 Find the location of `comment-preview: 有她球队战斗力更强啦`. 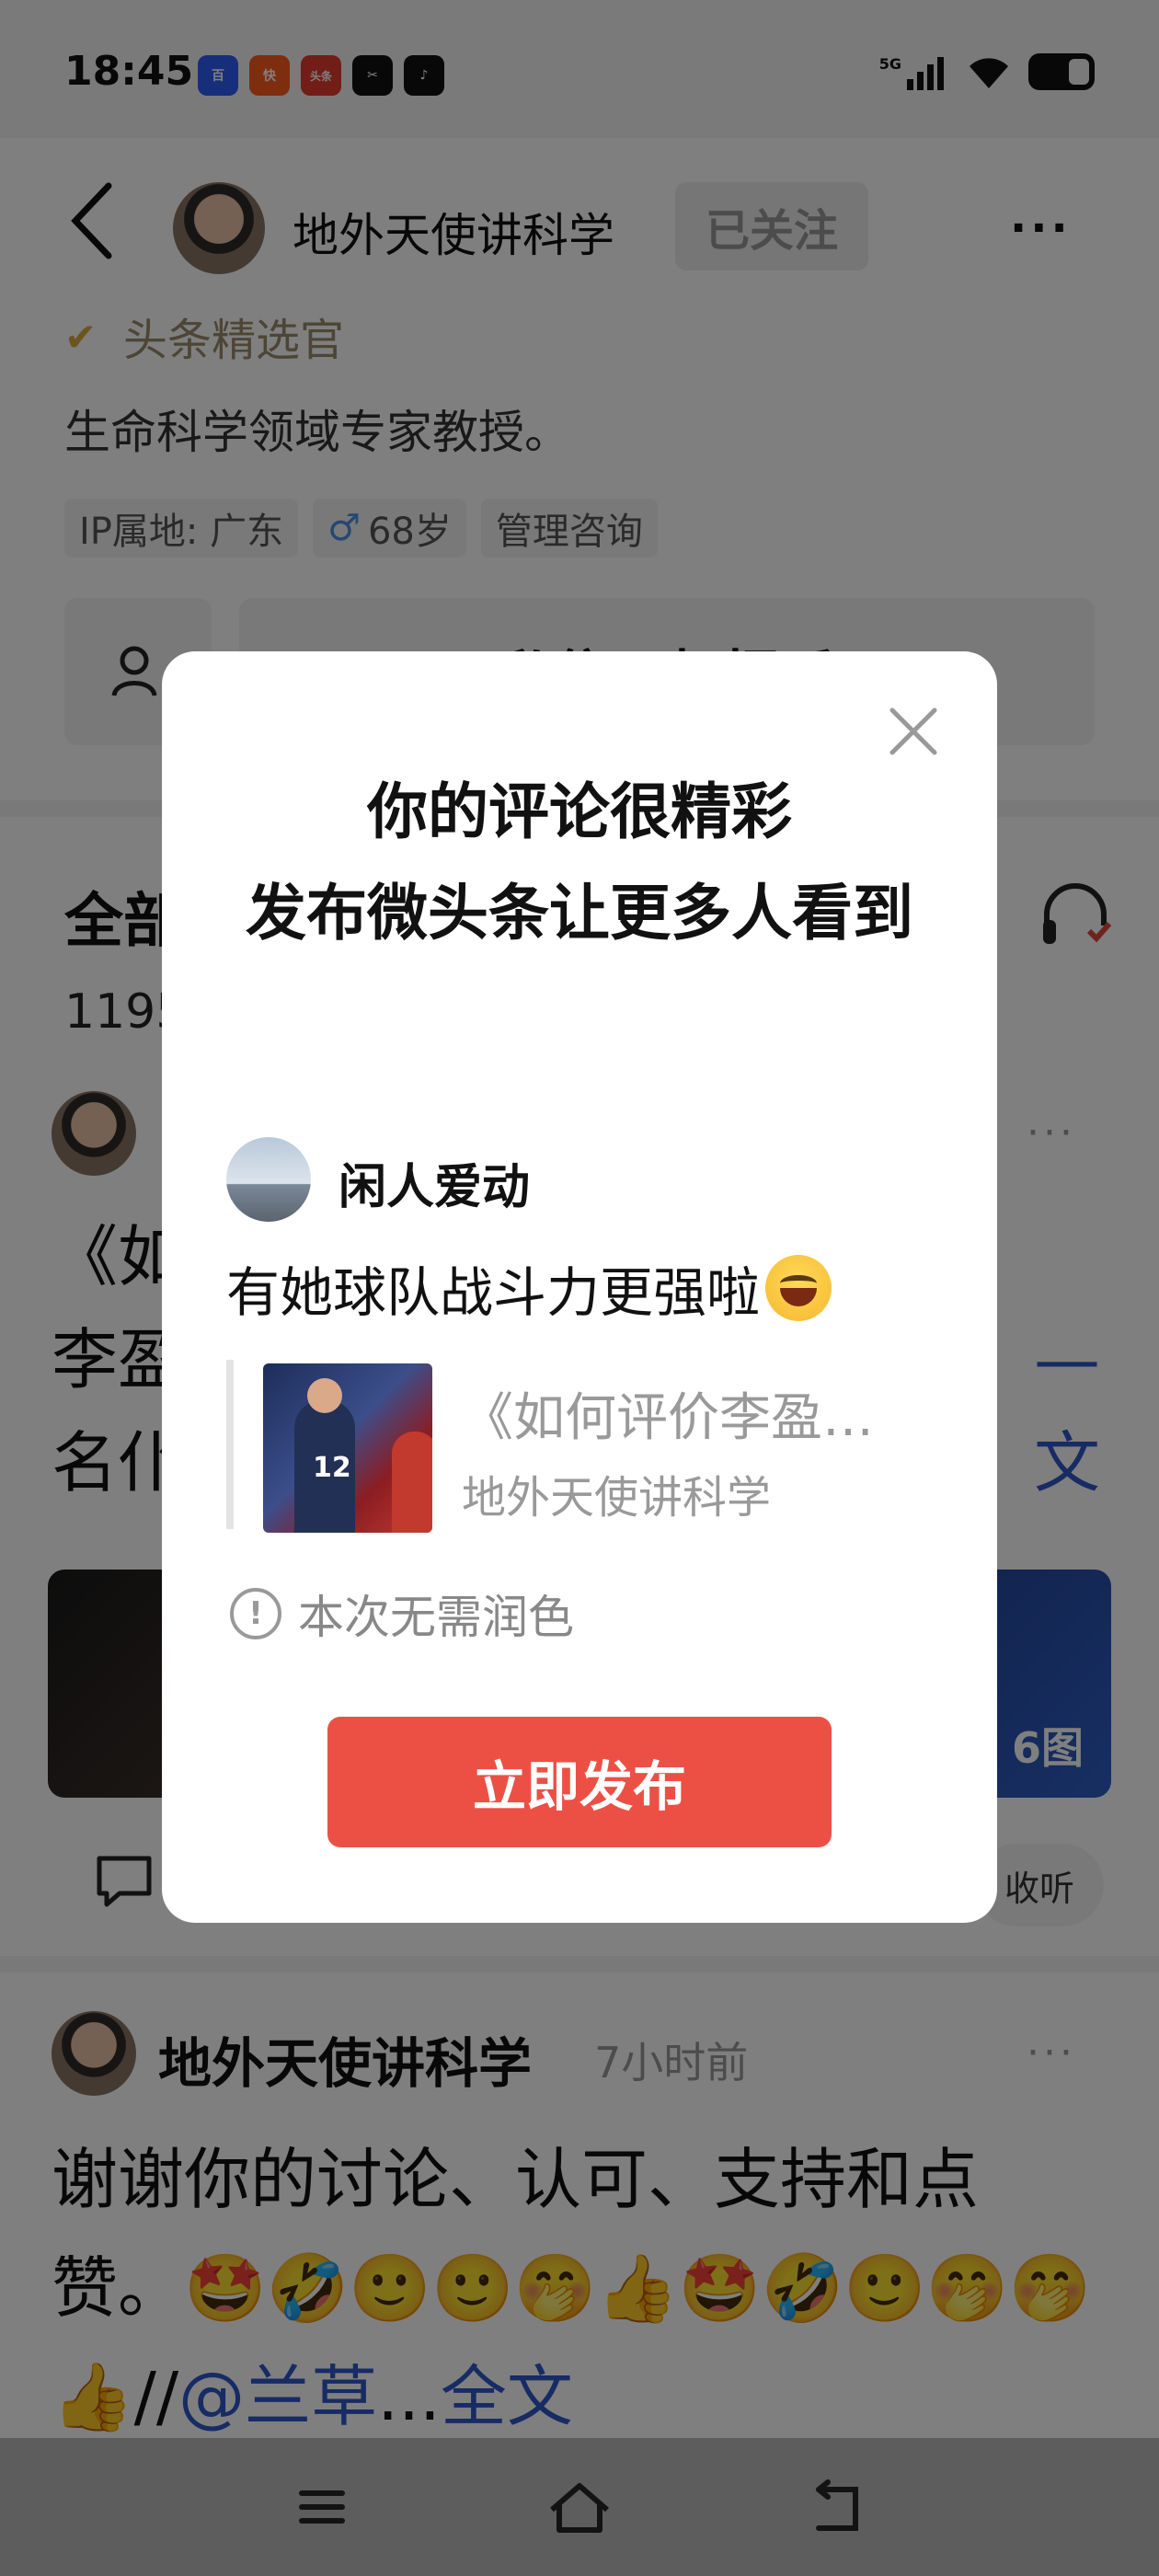

comment-preview: 有她球队战斗力更强啦 is located at coordinates (529, 1288).